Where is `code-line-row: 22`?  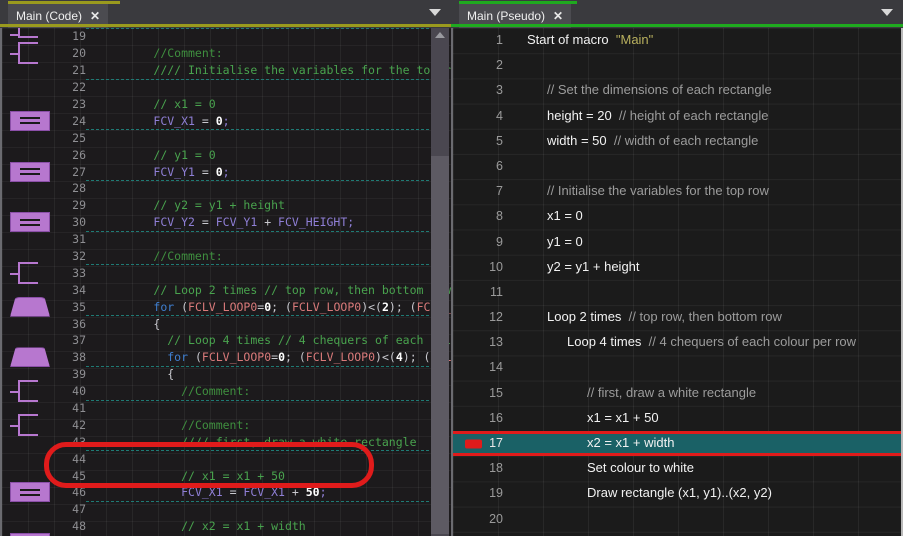 code-line-row: 22 is located at coordinates (226, 87).